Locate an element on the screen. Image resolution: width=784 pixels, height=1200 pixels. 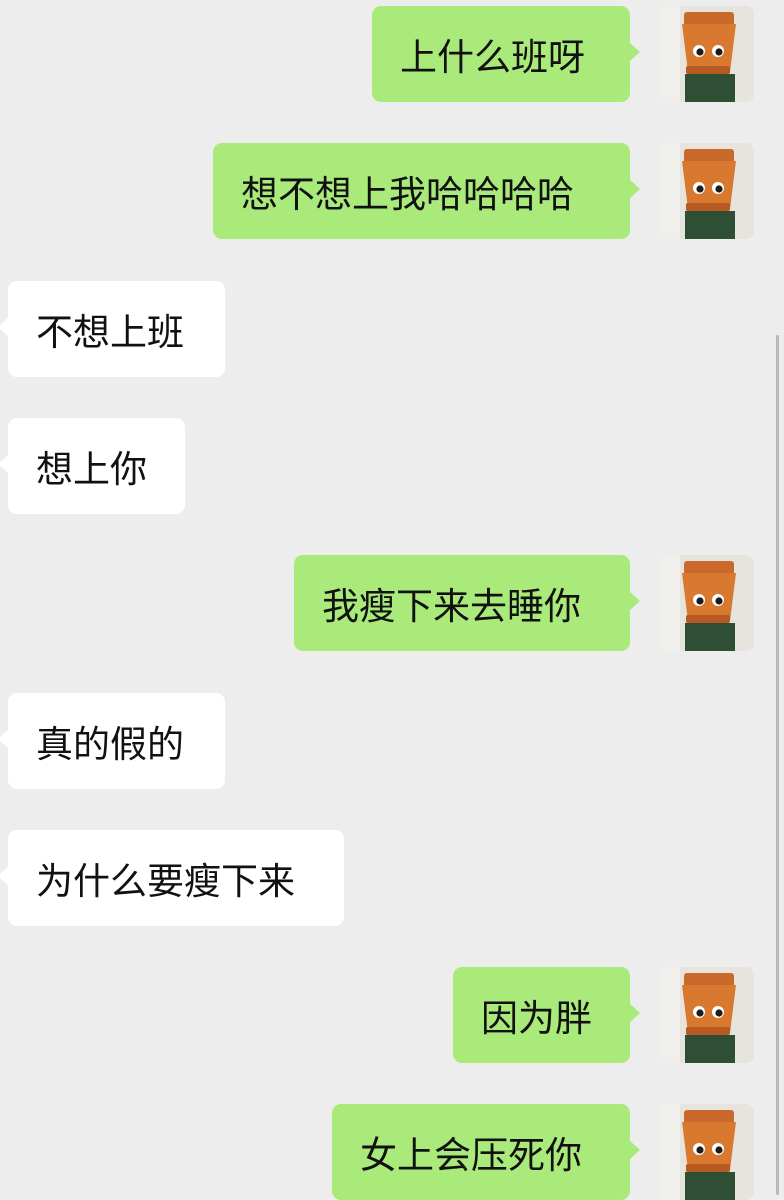
message-bubble-outgoing: 上什么班呀 is located at coordinates (506, 54).